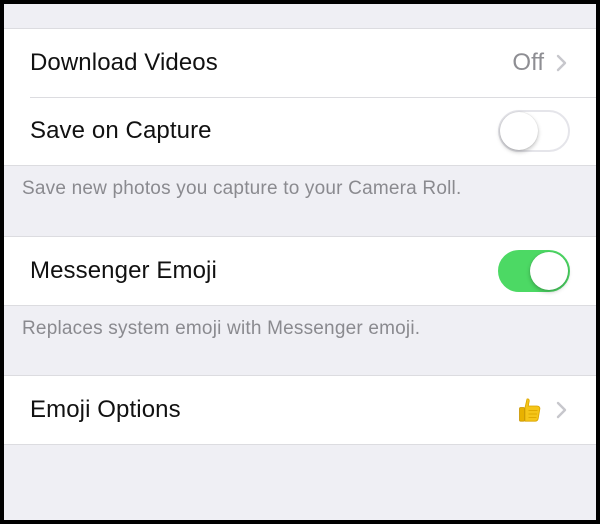  I want to click on messenger-emoji-label: Messenger Emoji, so click(123, 270).